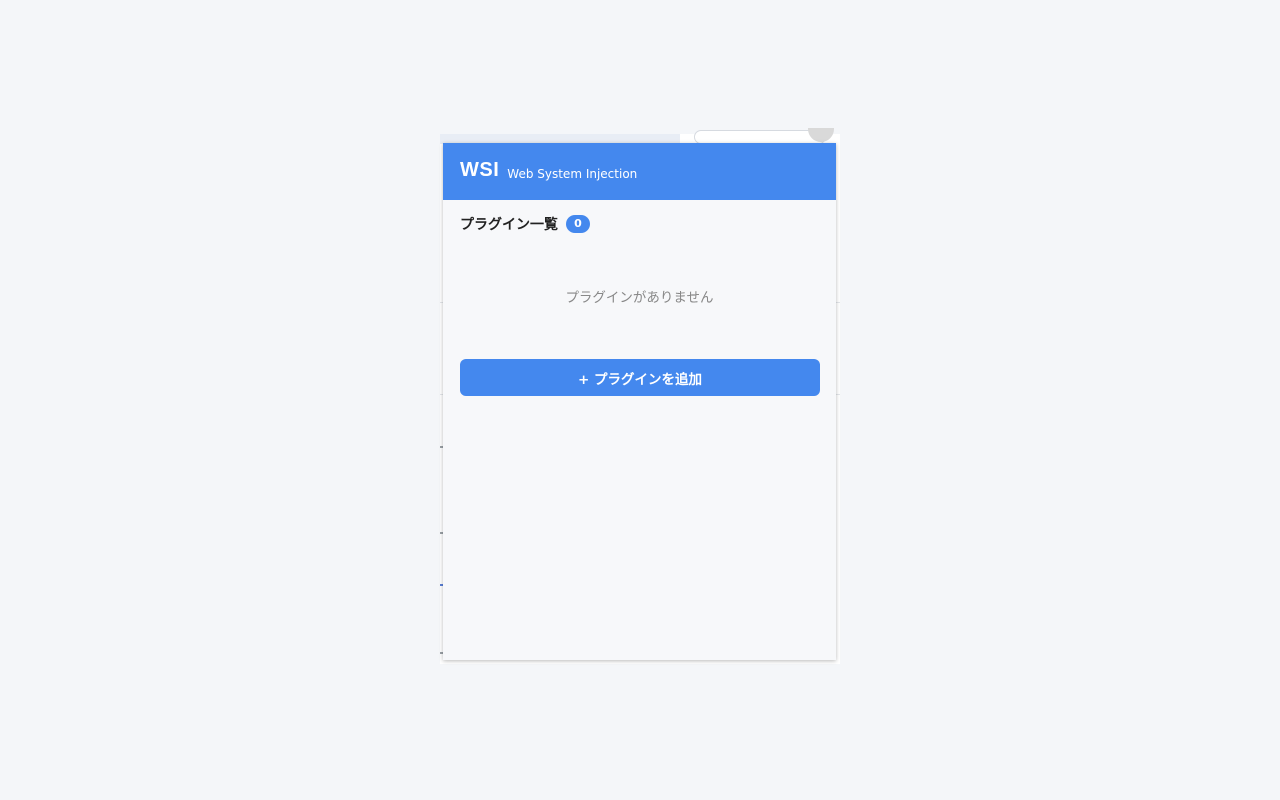 The image size is (1280, 800). Describe the element at coordinates (760, 137) in the screenshot. I see `background-address-bar` at that location.